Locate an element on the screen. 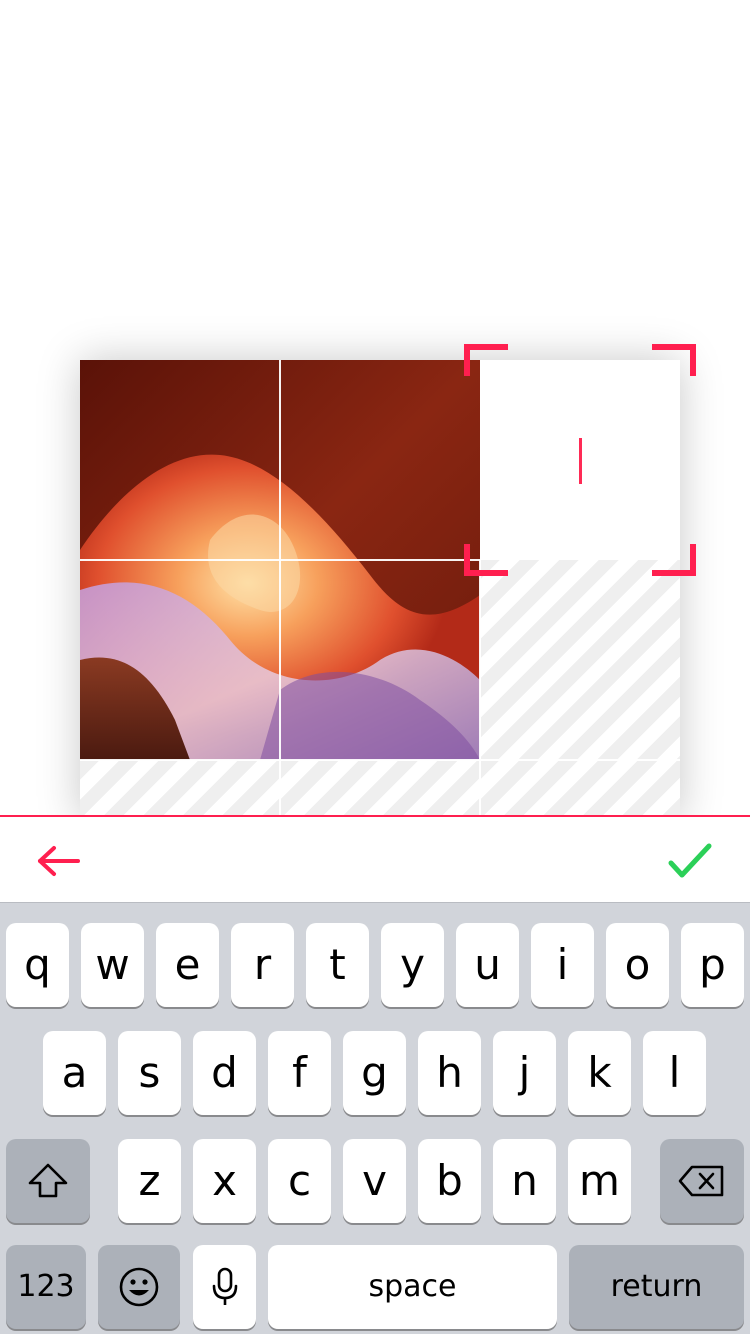 This screenshot has height=1334, width=750. space-key: space is located at coordinates (412, 1287).